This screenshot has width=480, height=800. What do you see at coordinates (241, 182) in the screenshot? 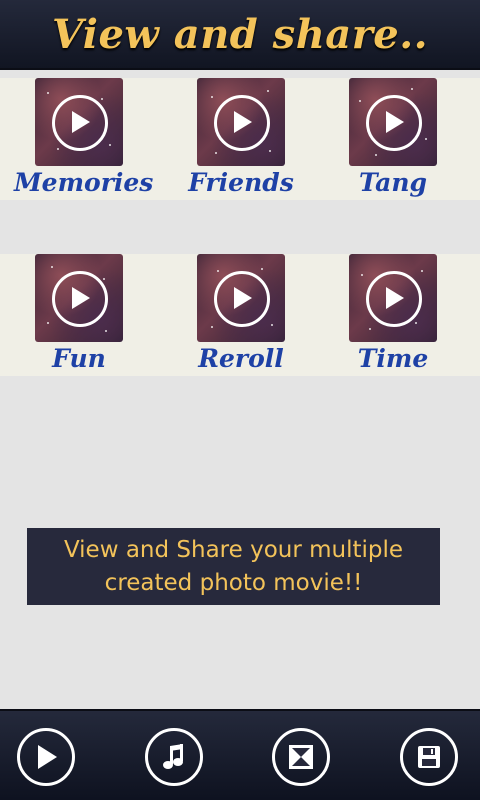
I see `video-label: Friends` at bounding box center [241, 182].